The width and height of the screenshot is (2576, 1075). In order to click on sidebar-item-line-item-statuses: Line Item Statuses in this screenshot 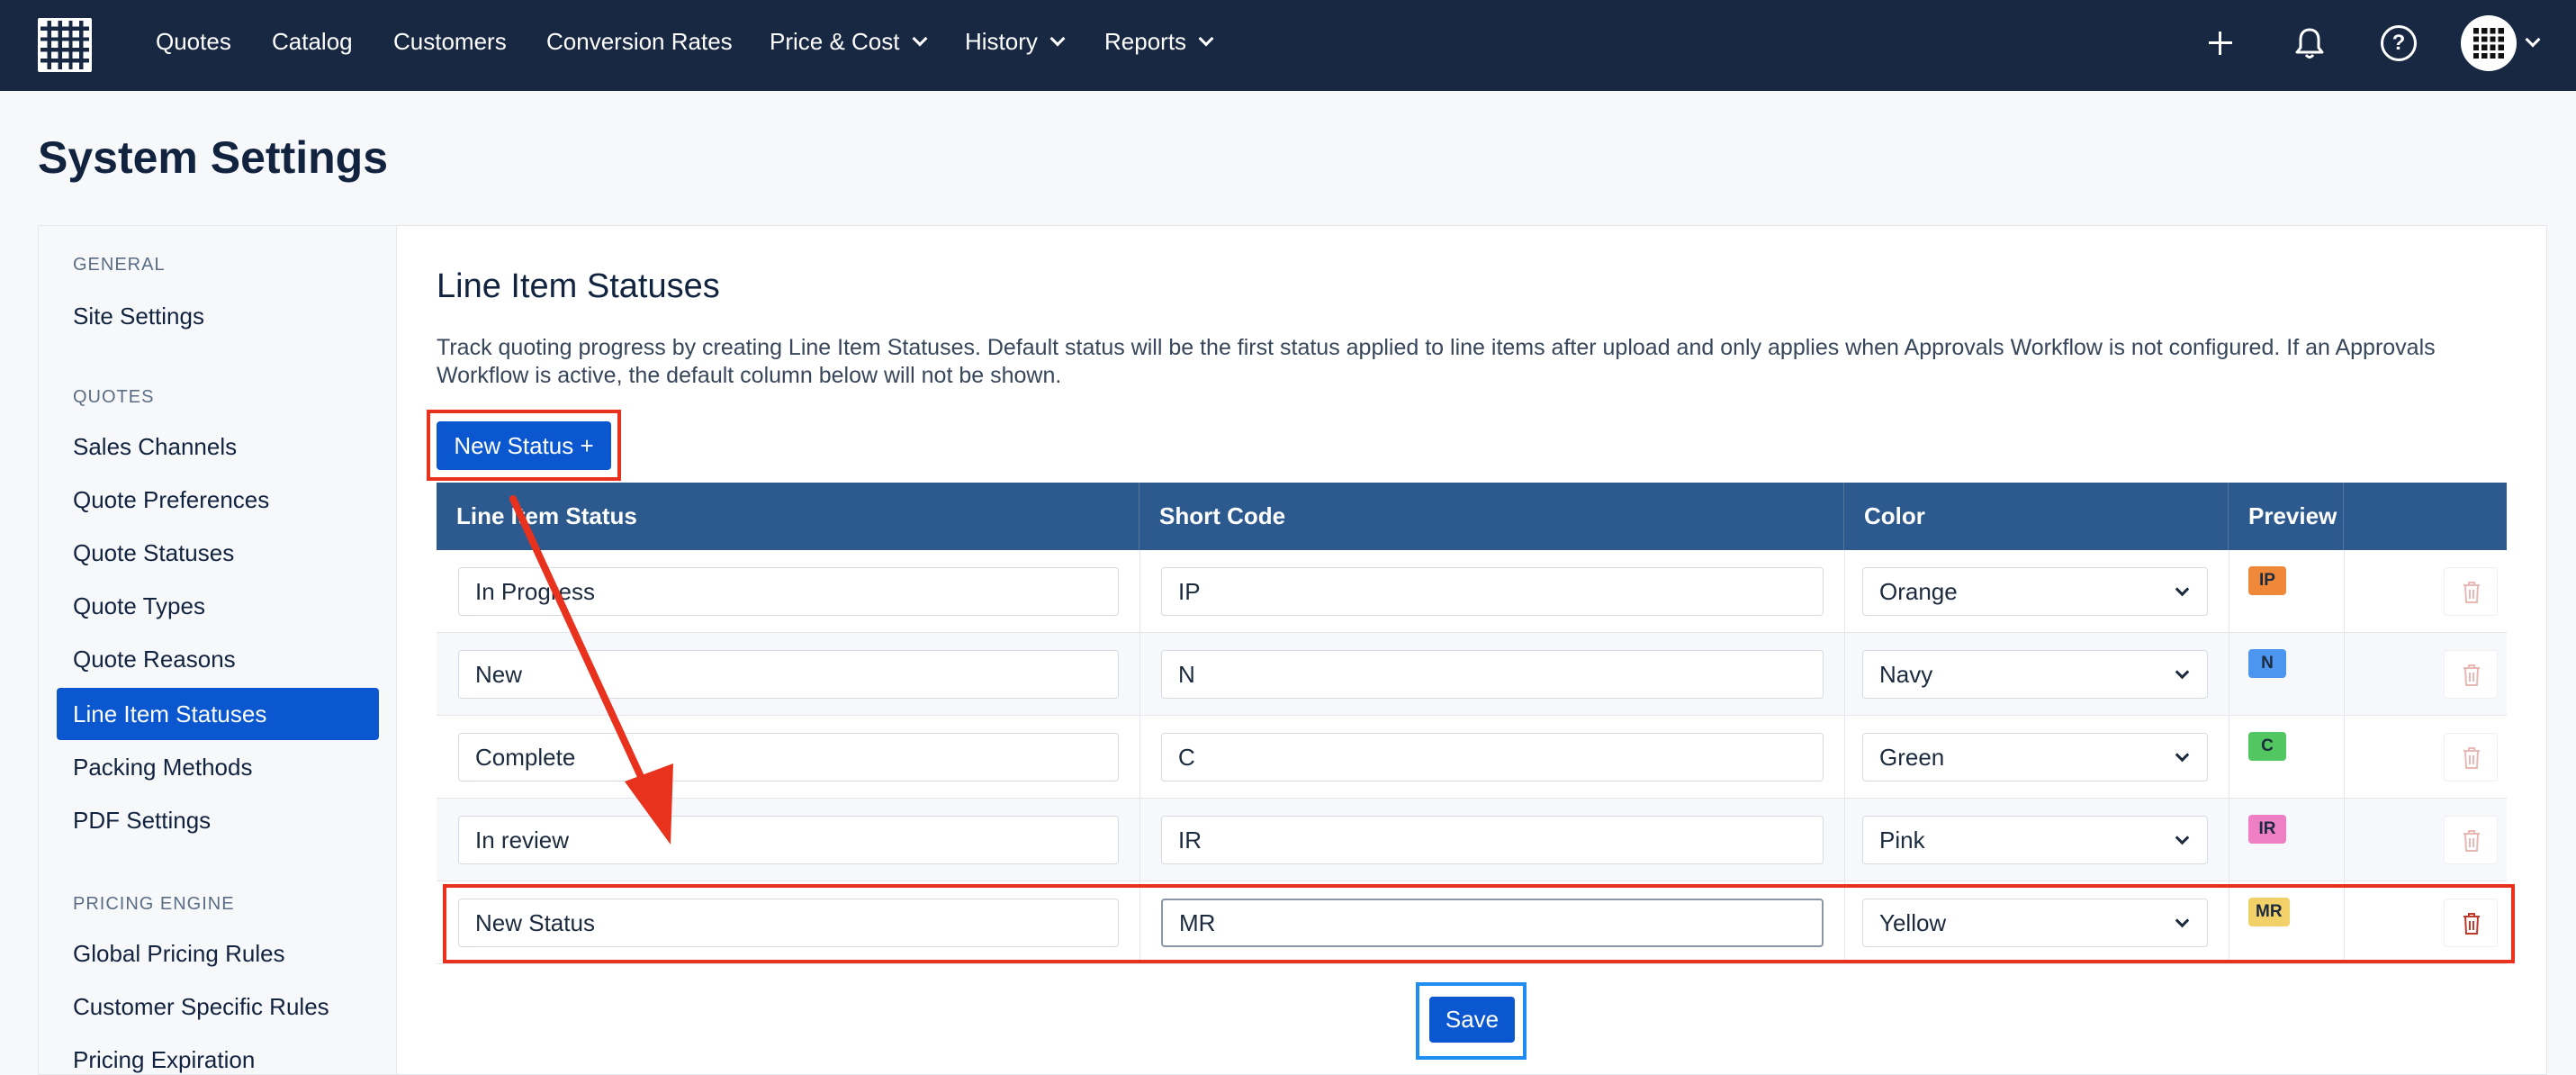, I will do `click(218, 714)`.